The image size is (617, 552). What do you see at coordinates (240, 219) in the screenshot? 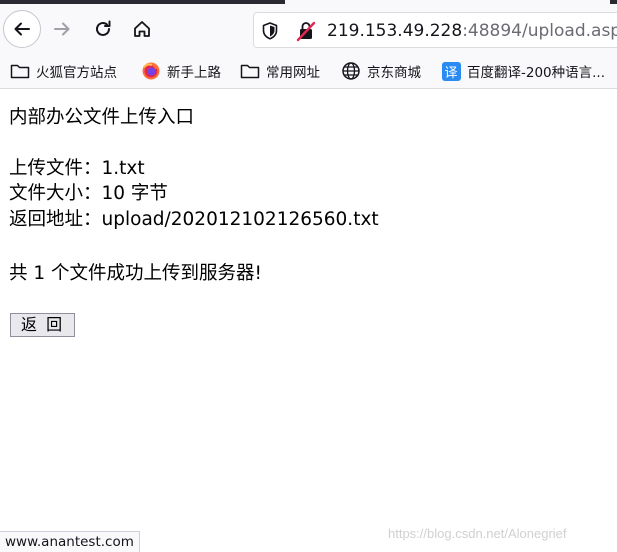
I see `field-value: upload/202012102126560.txt` at bounding box center [240, 219].